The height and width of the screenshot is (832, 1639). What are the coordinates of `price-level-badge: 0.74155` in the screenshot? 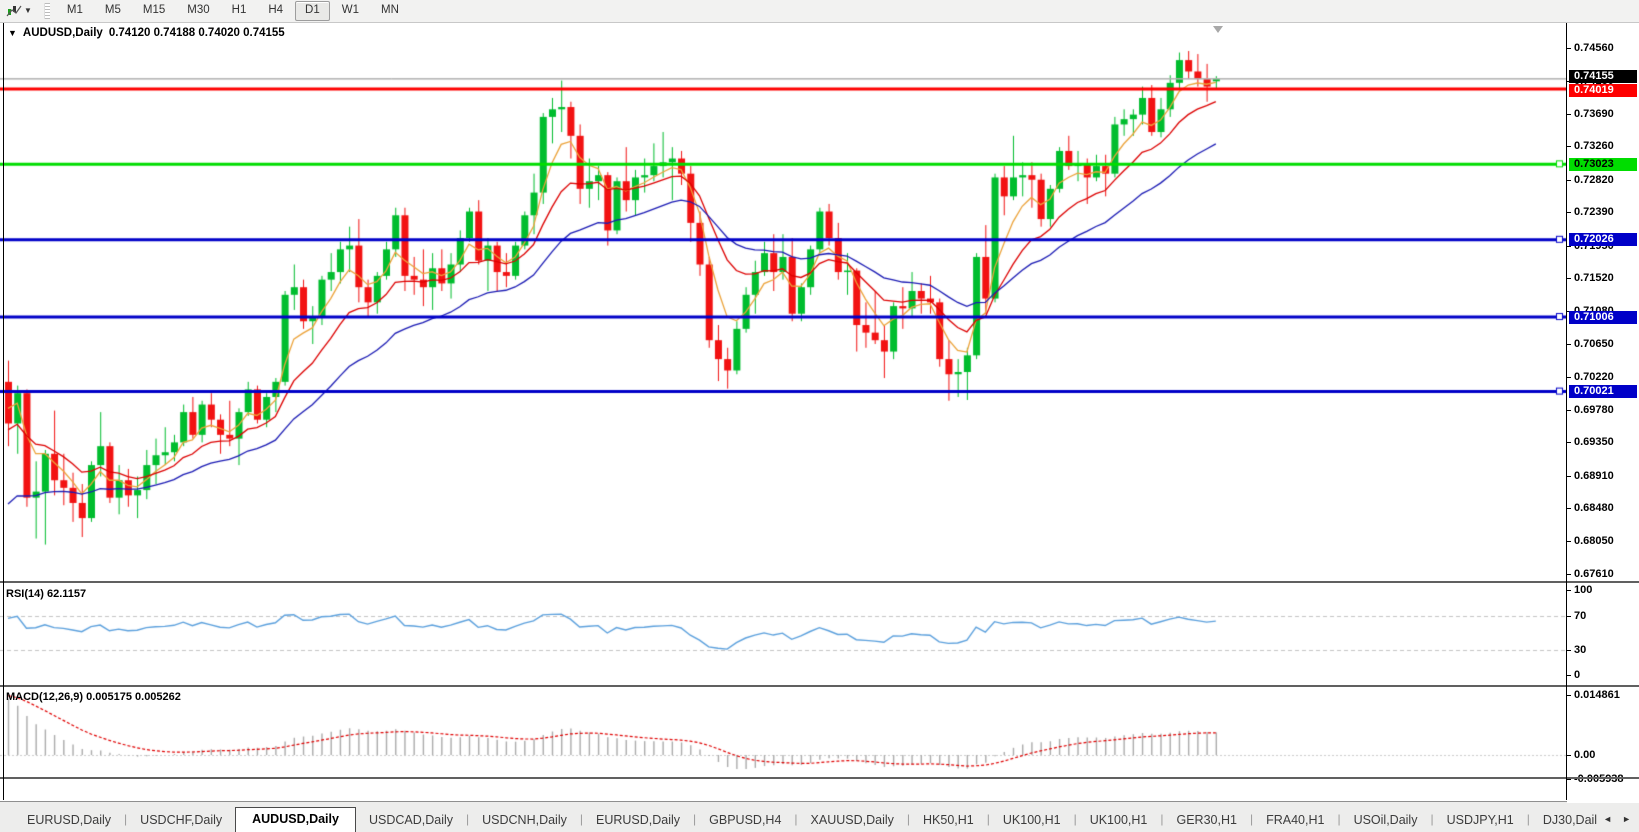 It's located at (1603, 77).